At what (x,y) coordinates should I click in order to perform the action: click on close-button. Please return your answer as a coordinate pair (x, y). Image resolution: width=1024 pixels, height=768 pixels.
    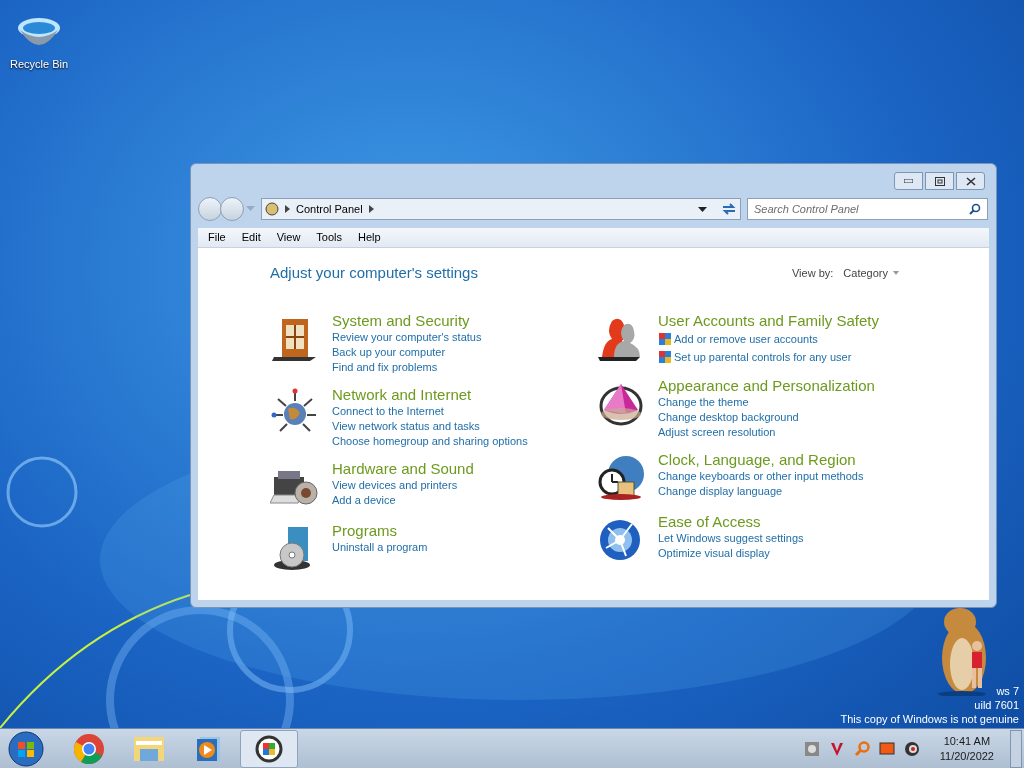
    Looking at the image, I should click on (970, 181).